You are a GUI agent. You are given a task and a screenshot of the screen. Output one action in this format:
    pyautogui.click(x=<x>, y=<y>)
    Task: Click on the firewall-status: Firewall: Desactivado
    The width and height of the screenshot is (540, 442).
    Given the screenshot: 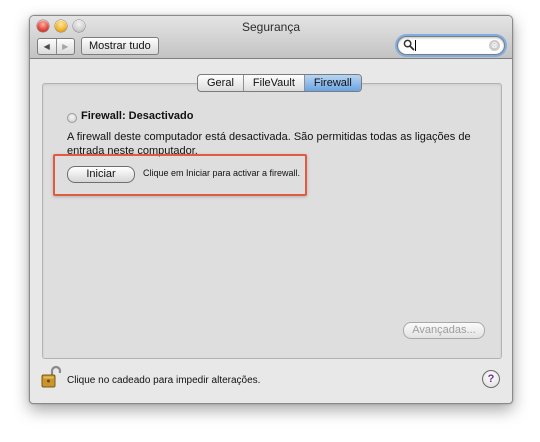 What is the action you would take?
    pyautogui.click(x=137, y=116)
    